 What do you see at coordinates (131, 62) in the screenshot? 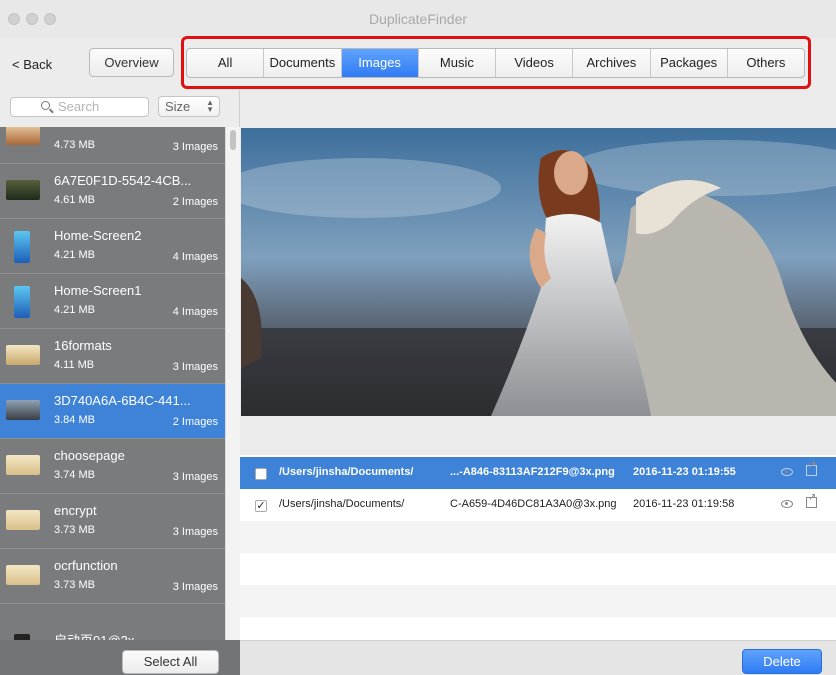
I see `overview-button: Overview` at bounding box center [131, 62].